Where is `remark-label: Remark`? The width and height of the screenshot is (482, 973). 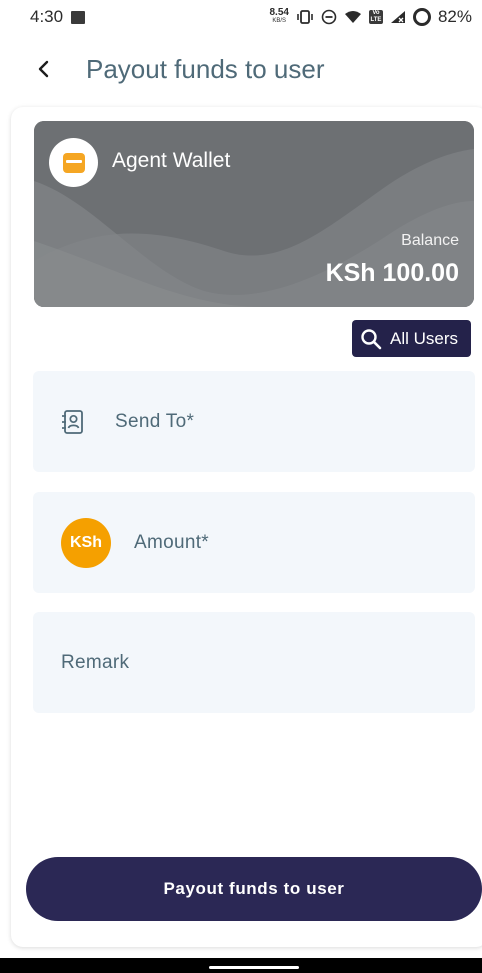
remark-label: Remark is located at coordinates (95, 662).